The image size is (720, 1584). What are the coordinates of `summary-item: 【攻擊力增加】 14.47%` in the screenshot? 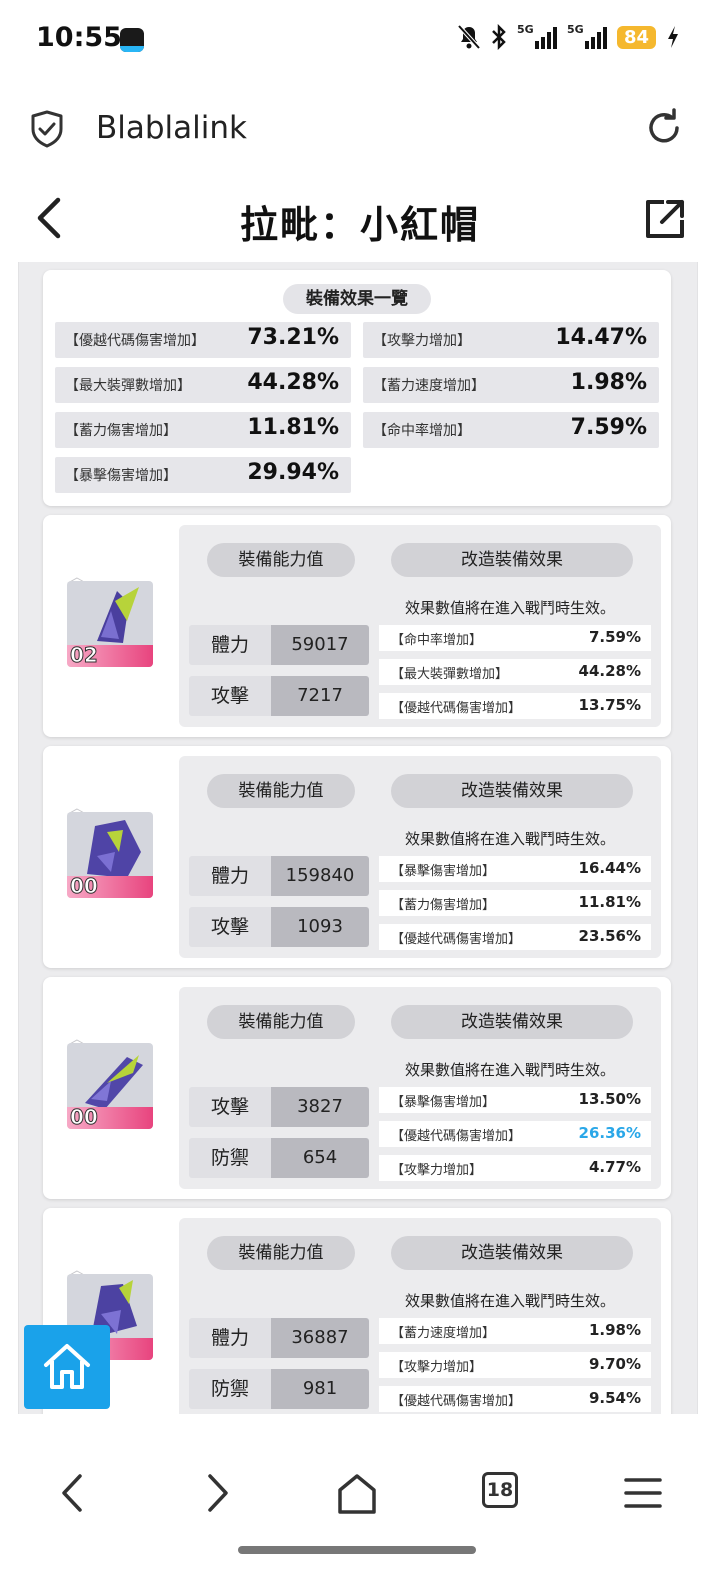 It's located at (511, 340).